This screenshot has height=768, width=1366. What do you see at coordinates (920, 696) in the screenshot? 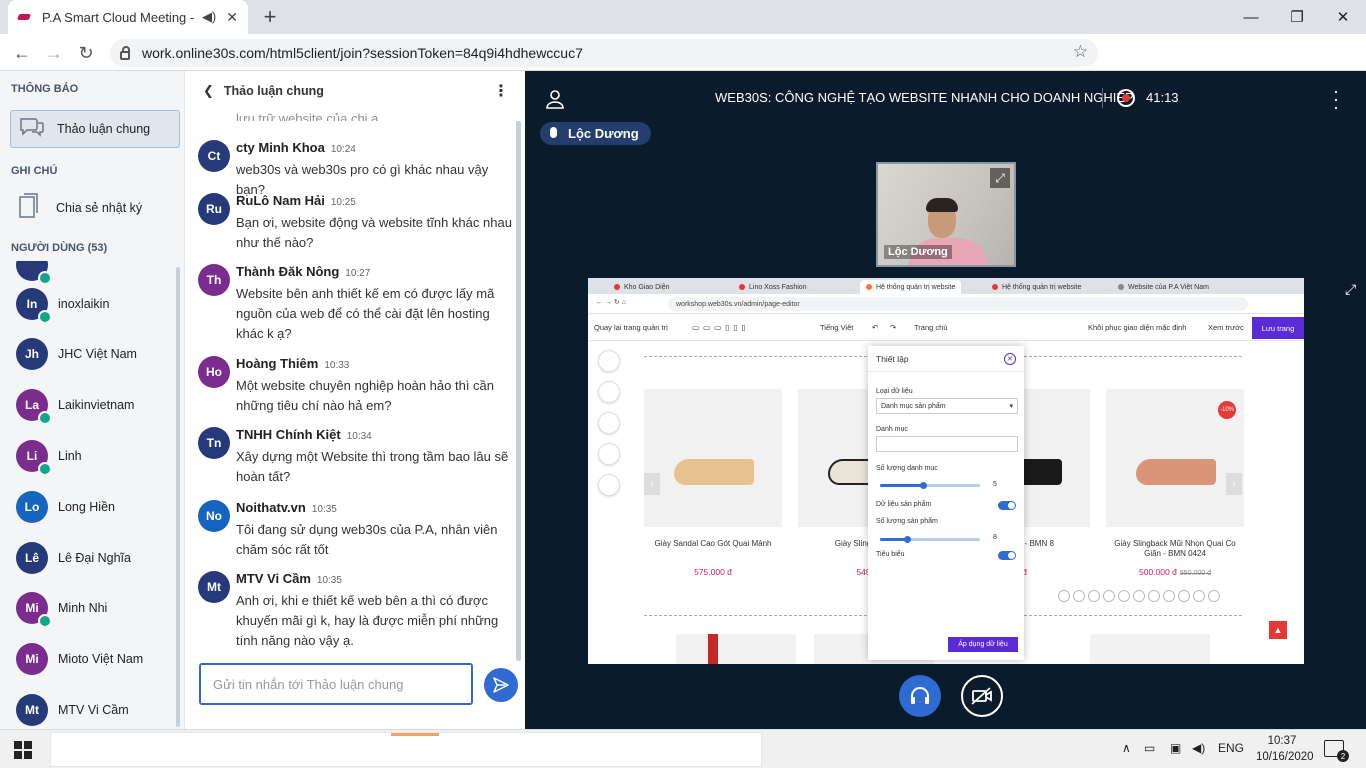
I see `audio-headset-button` at bounding box center [920, 696].